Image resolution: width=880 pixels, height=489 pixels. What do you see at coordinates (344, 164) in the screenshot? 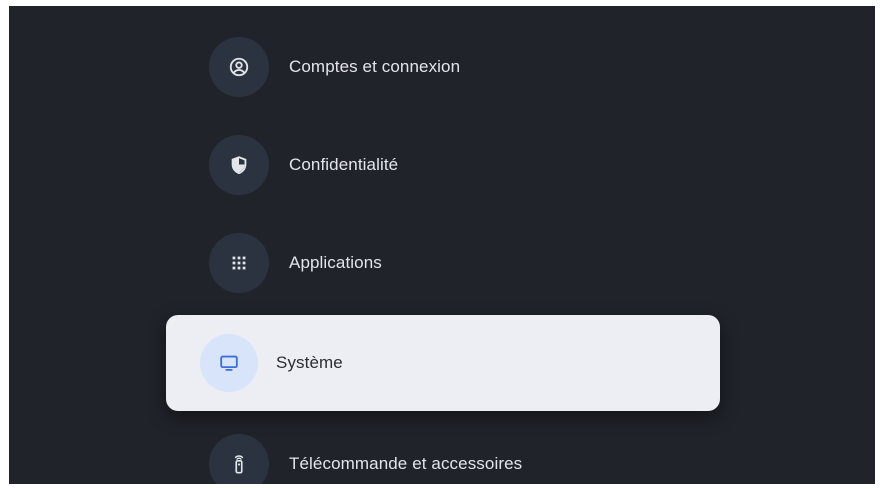
I see `settings-item-label: Confidentialité` at bounding box center [344, 164].